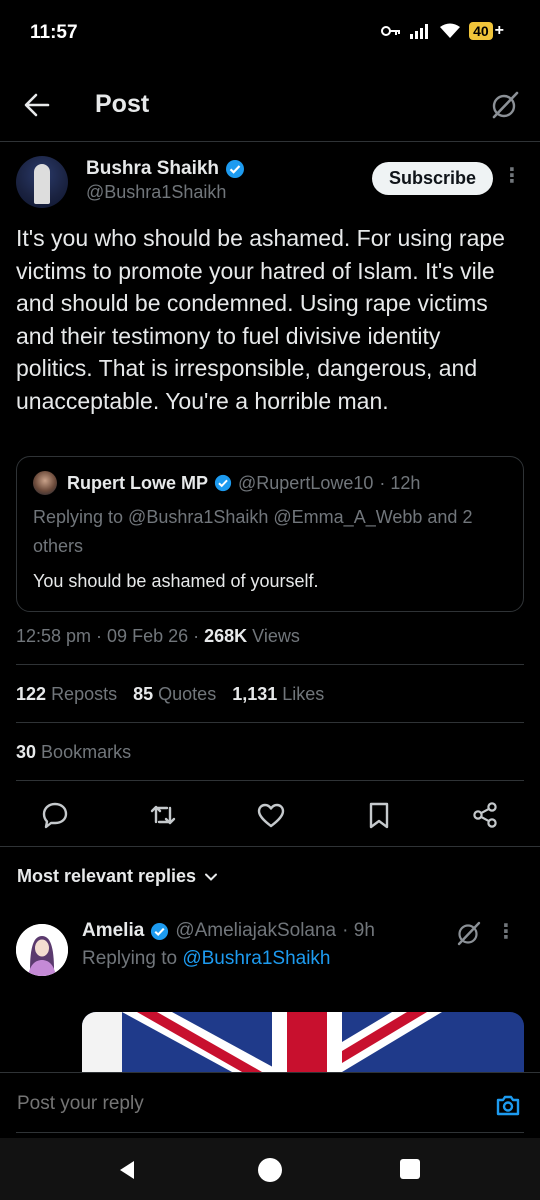 The width and height of the screenshot is (540, 1200). What do you see at coordinates (122, 104) in the screenshot?
I see `page-title: Post` at bounding box center [122, 104].